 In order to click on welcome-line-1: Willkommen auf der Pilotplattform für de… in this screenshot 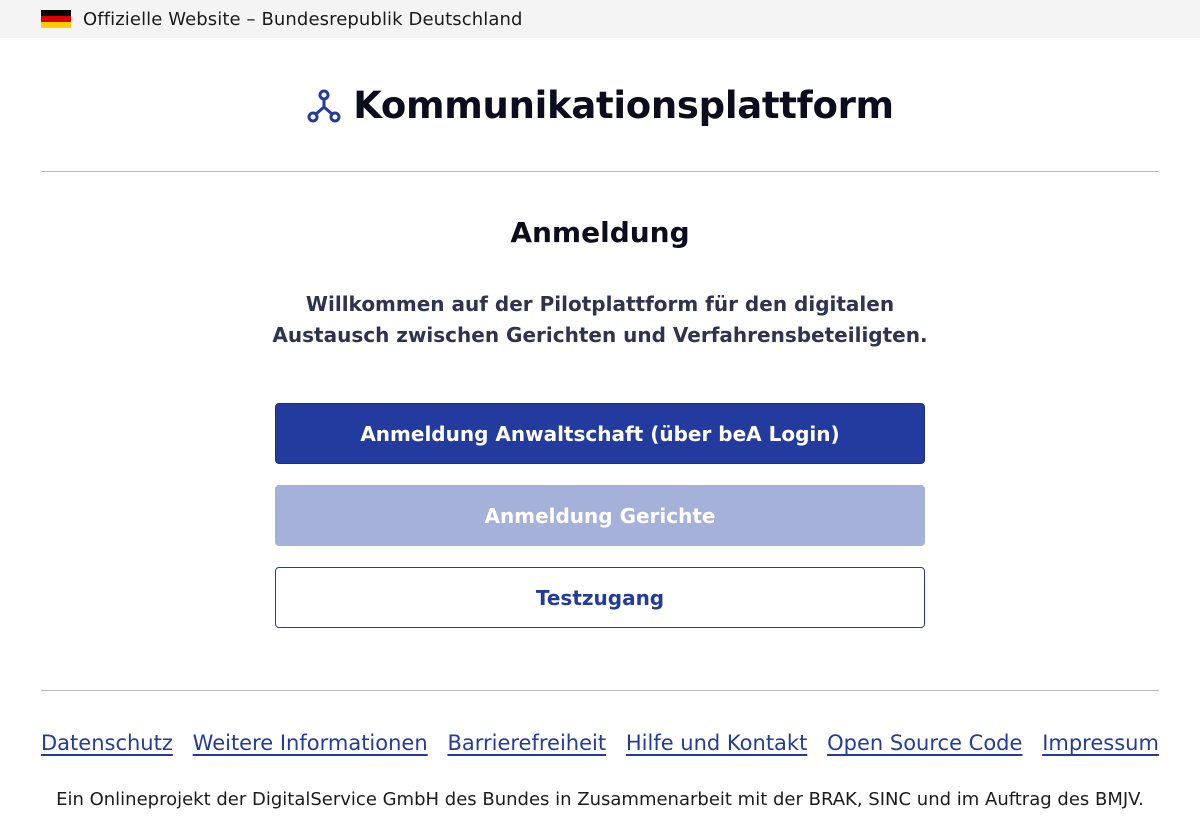, I will do `click(600, 304)`.